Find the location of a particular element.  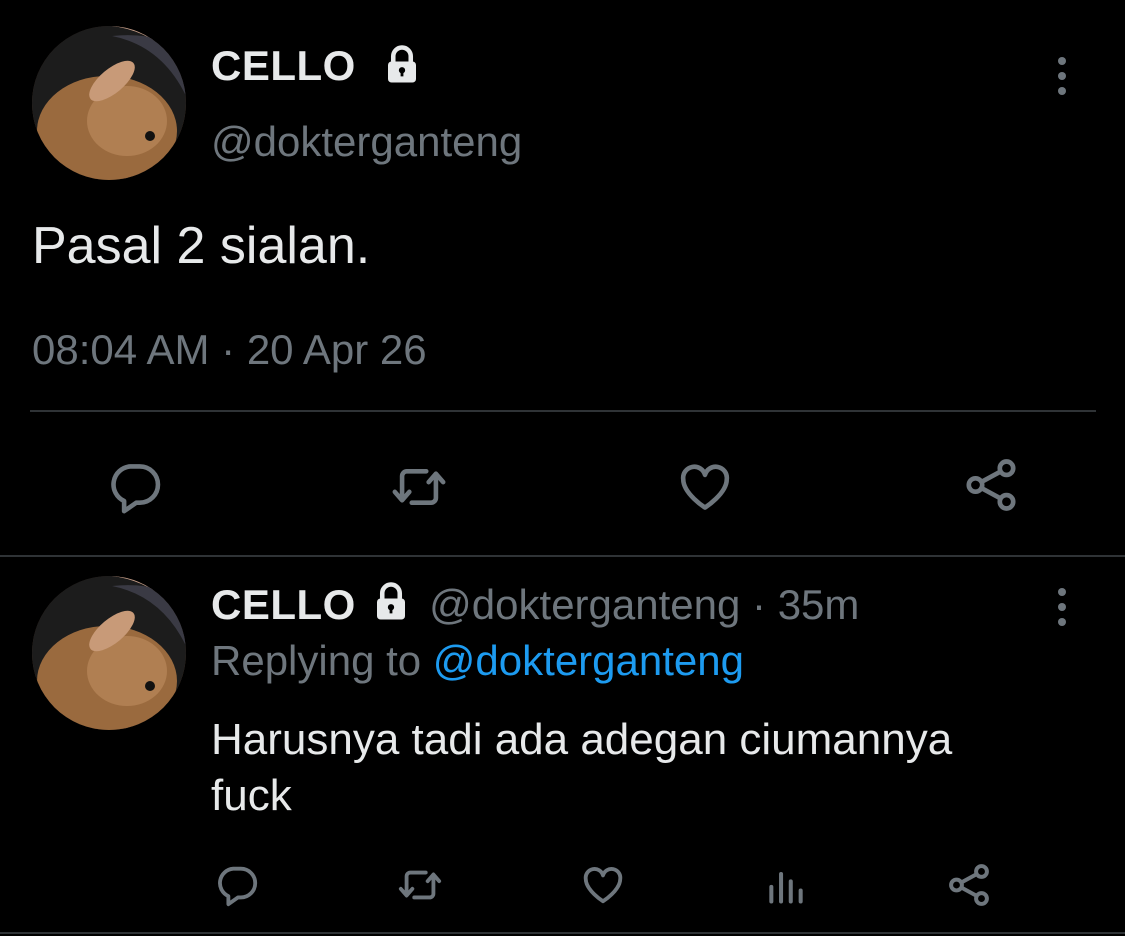

replying-to: Replying to @dokterganteng is located at coordinates (477, 661).